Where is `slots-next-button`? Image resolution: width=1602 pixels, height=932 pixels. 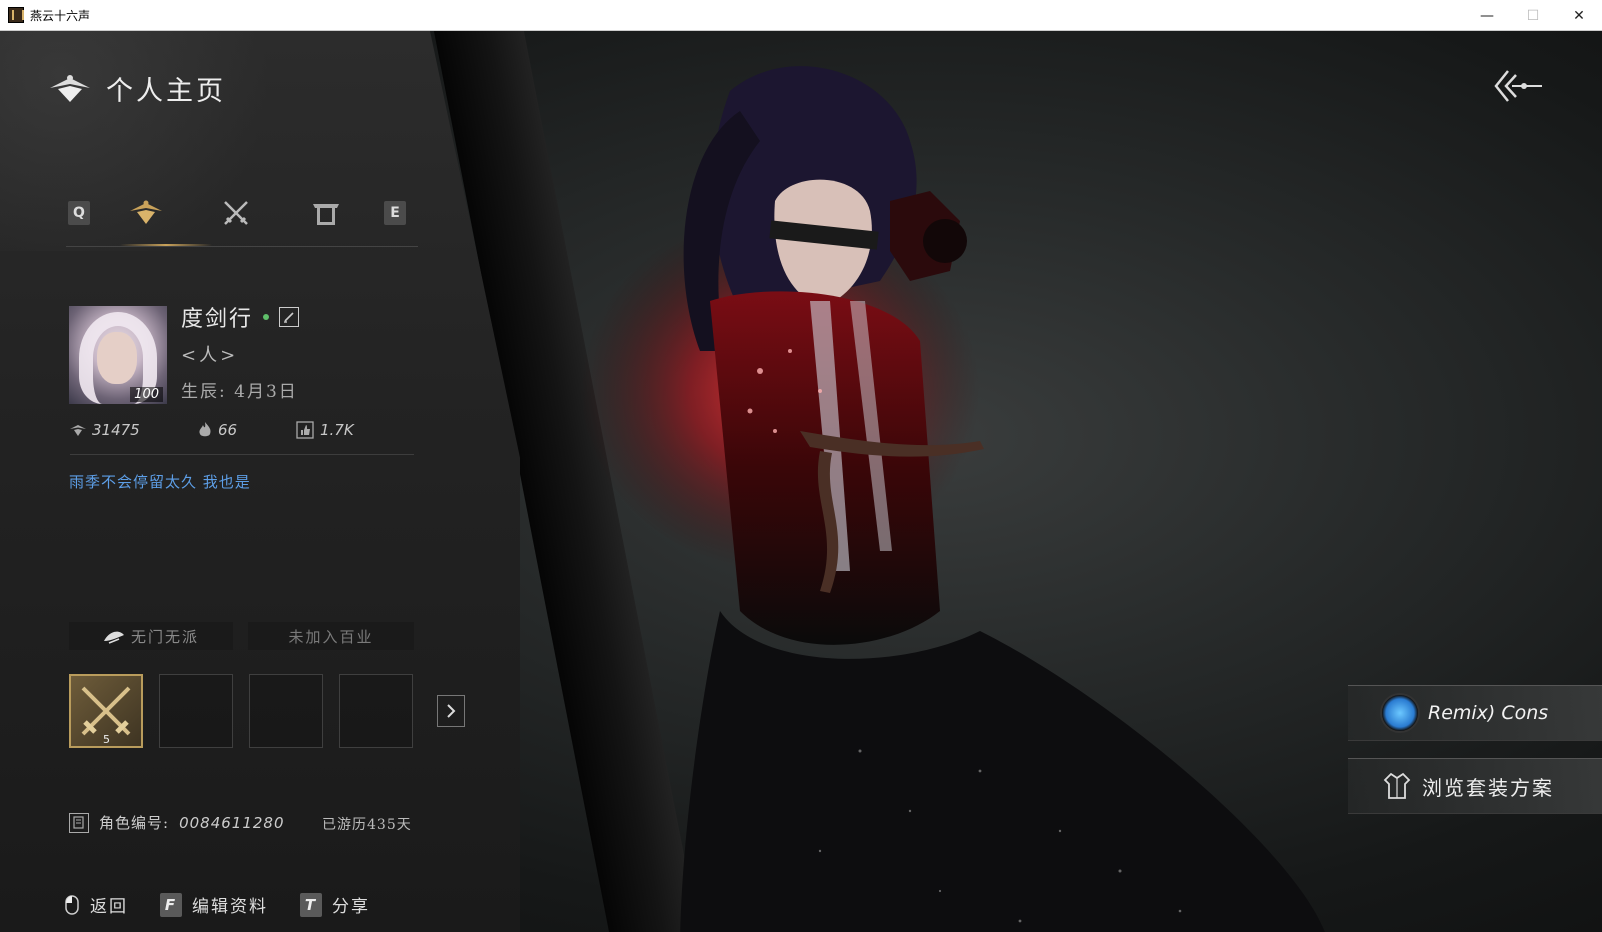 slots-next-button is located at coordinates (451, 711).